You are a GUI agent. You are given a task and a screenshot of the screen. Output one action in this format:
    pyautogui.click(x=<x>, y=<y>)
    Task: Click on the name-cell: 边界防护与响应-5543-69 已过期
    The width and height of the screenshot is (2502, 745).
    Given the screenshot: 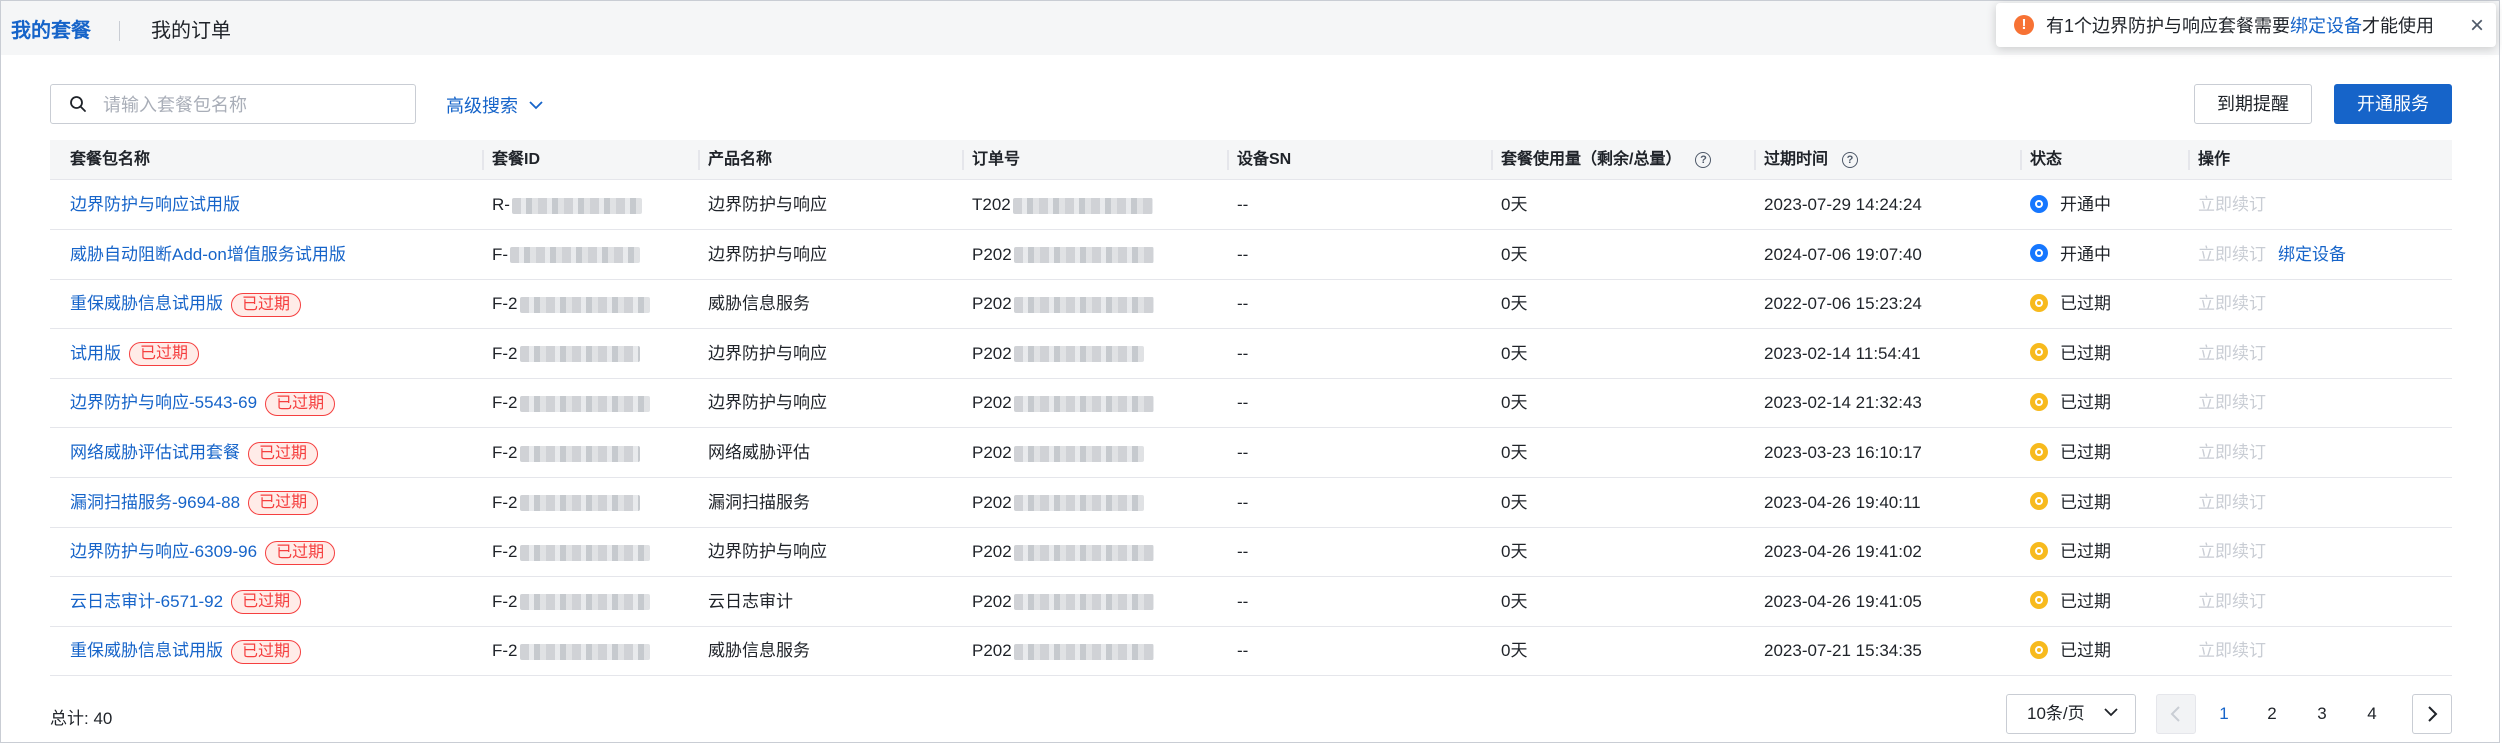 What is the action you would take?
    pyautogui.click(x=203, y=403)
    